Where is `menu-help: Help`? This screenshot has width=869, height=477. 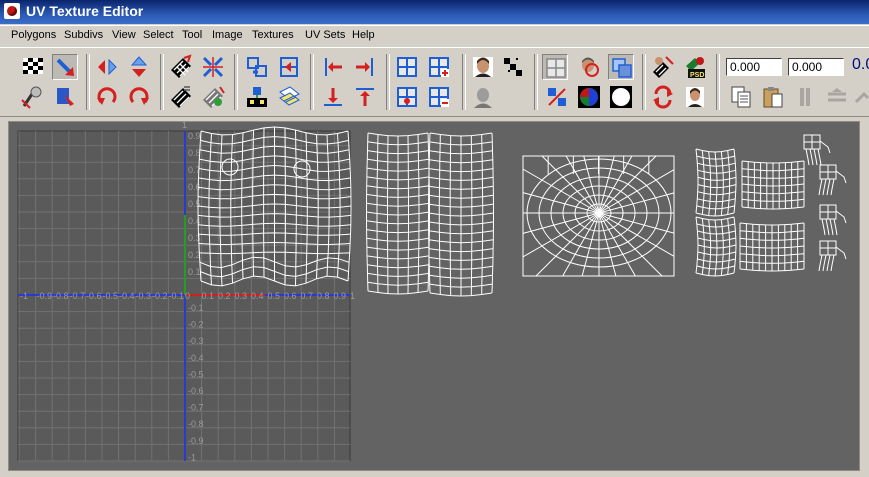
menu-help: Help is located at coordinates (363, 35).